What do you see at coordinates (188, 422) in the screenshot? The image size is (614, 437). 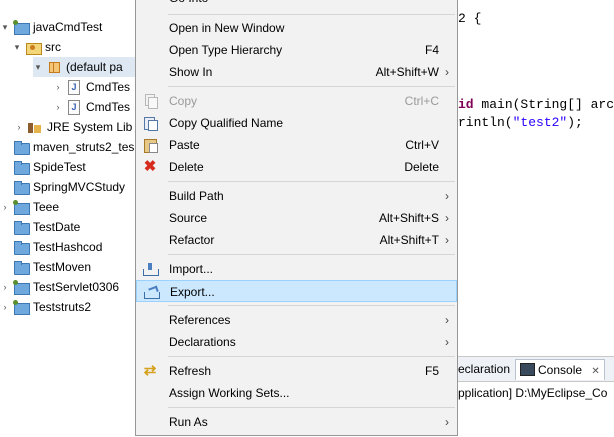 I see `menu-item-label: Run As` at bounding box center [188, 422].